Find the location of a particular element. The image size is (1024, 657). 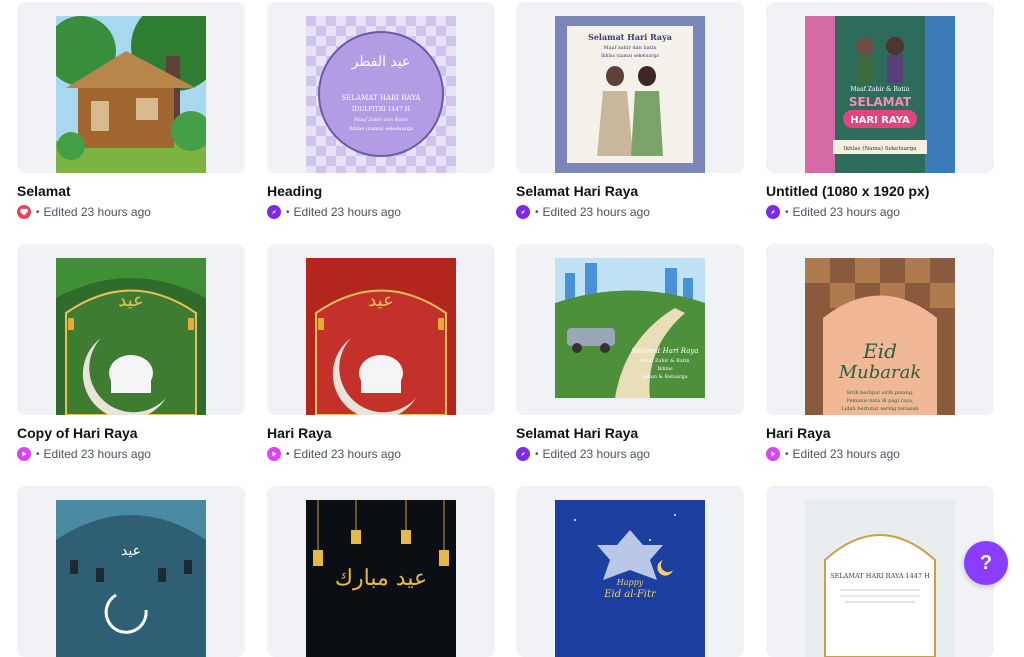

design-title: Heading is located at coordinates (294, 191).